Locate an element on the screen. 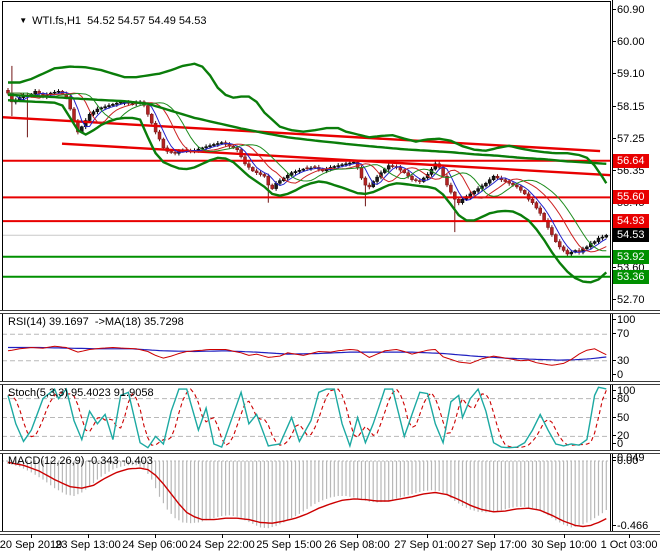 This screenshot has height=560, width=660. macd-axis-label: 0.00 is located at coordinates (625, 461).